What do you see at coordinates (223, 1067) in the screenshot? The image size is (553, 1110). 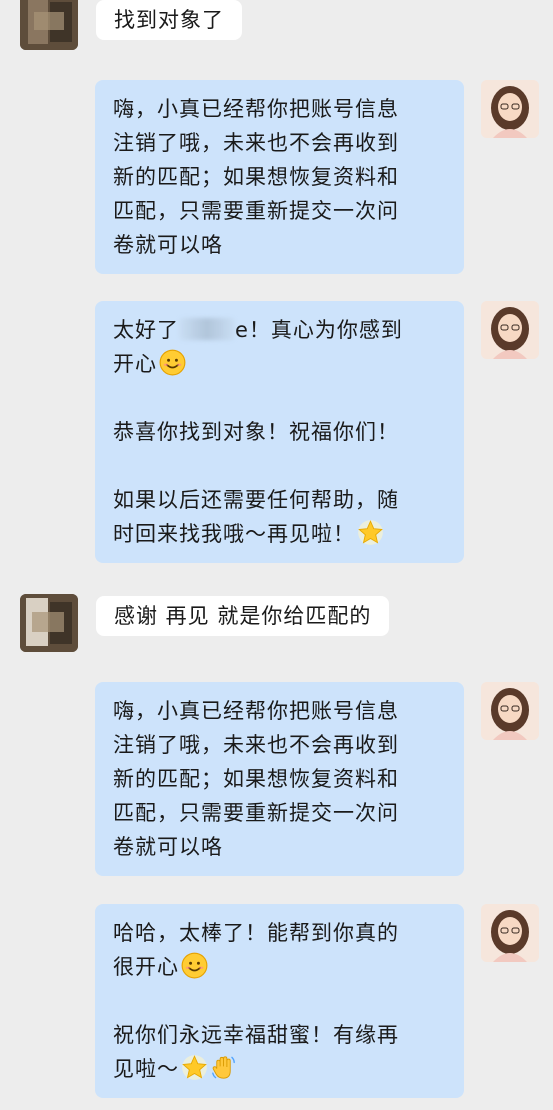 I see `waving-hand-emoji` at bounding box center [223, 1067].